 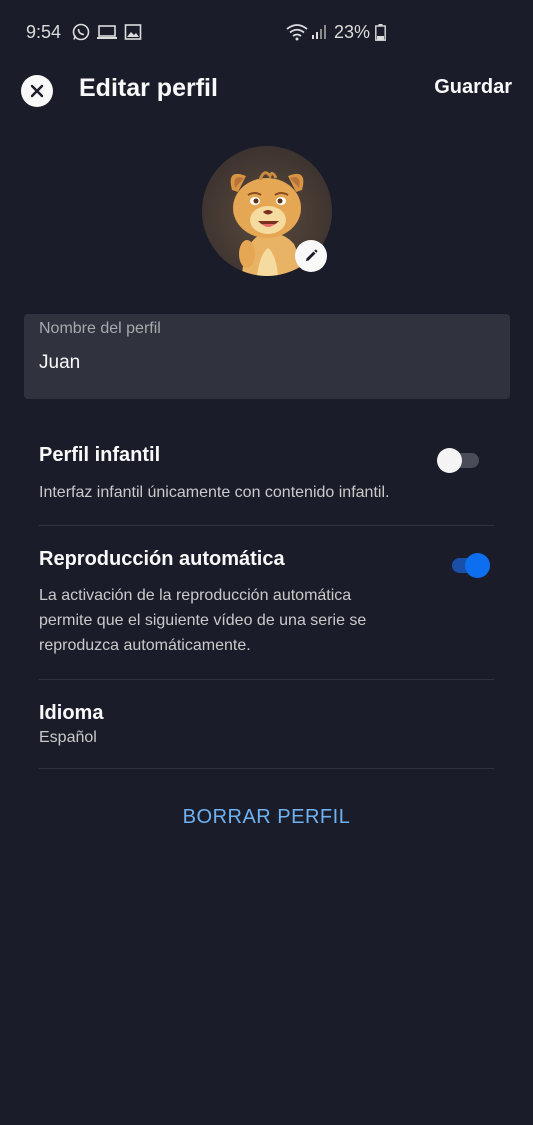 I want to click on page-title: Editar perfil, so click(x=148, y=88).